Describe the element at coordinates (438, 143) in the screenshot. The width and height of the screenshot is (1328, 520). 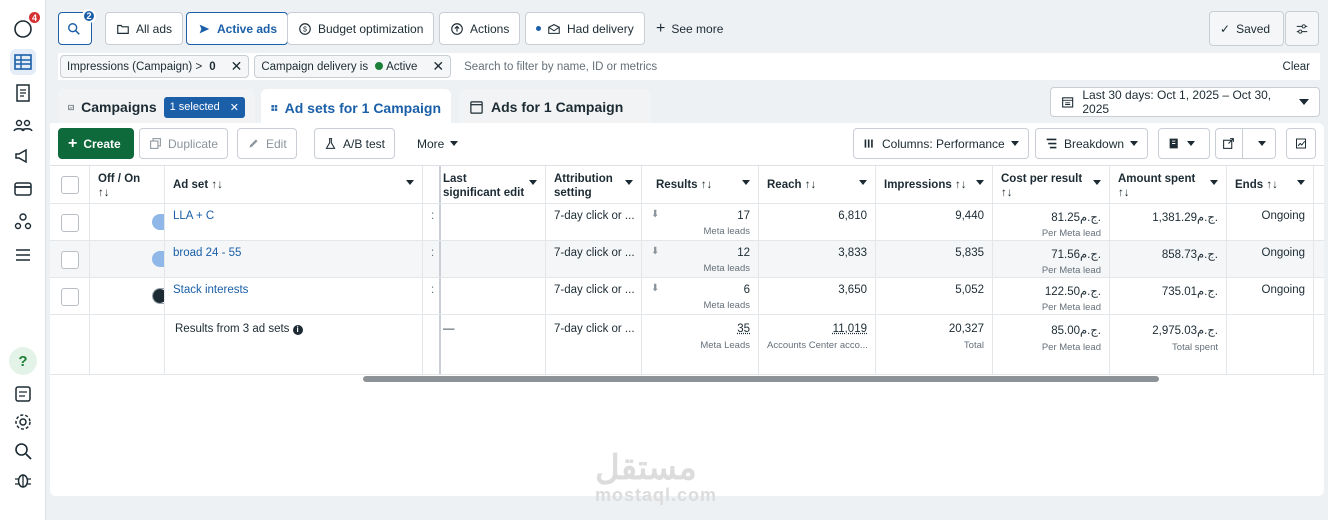
I see `more-button: More` at that location.